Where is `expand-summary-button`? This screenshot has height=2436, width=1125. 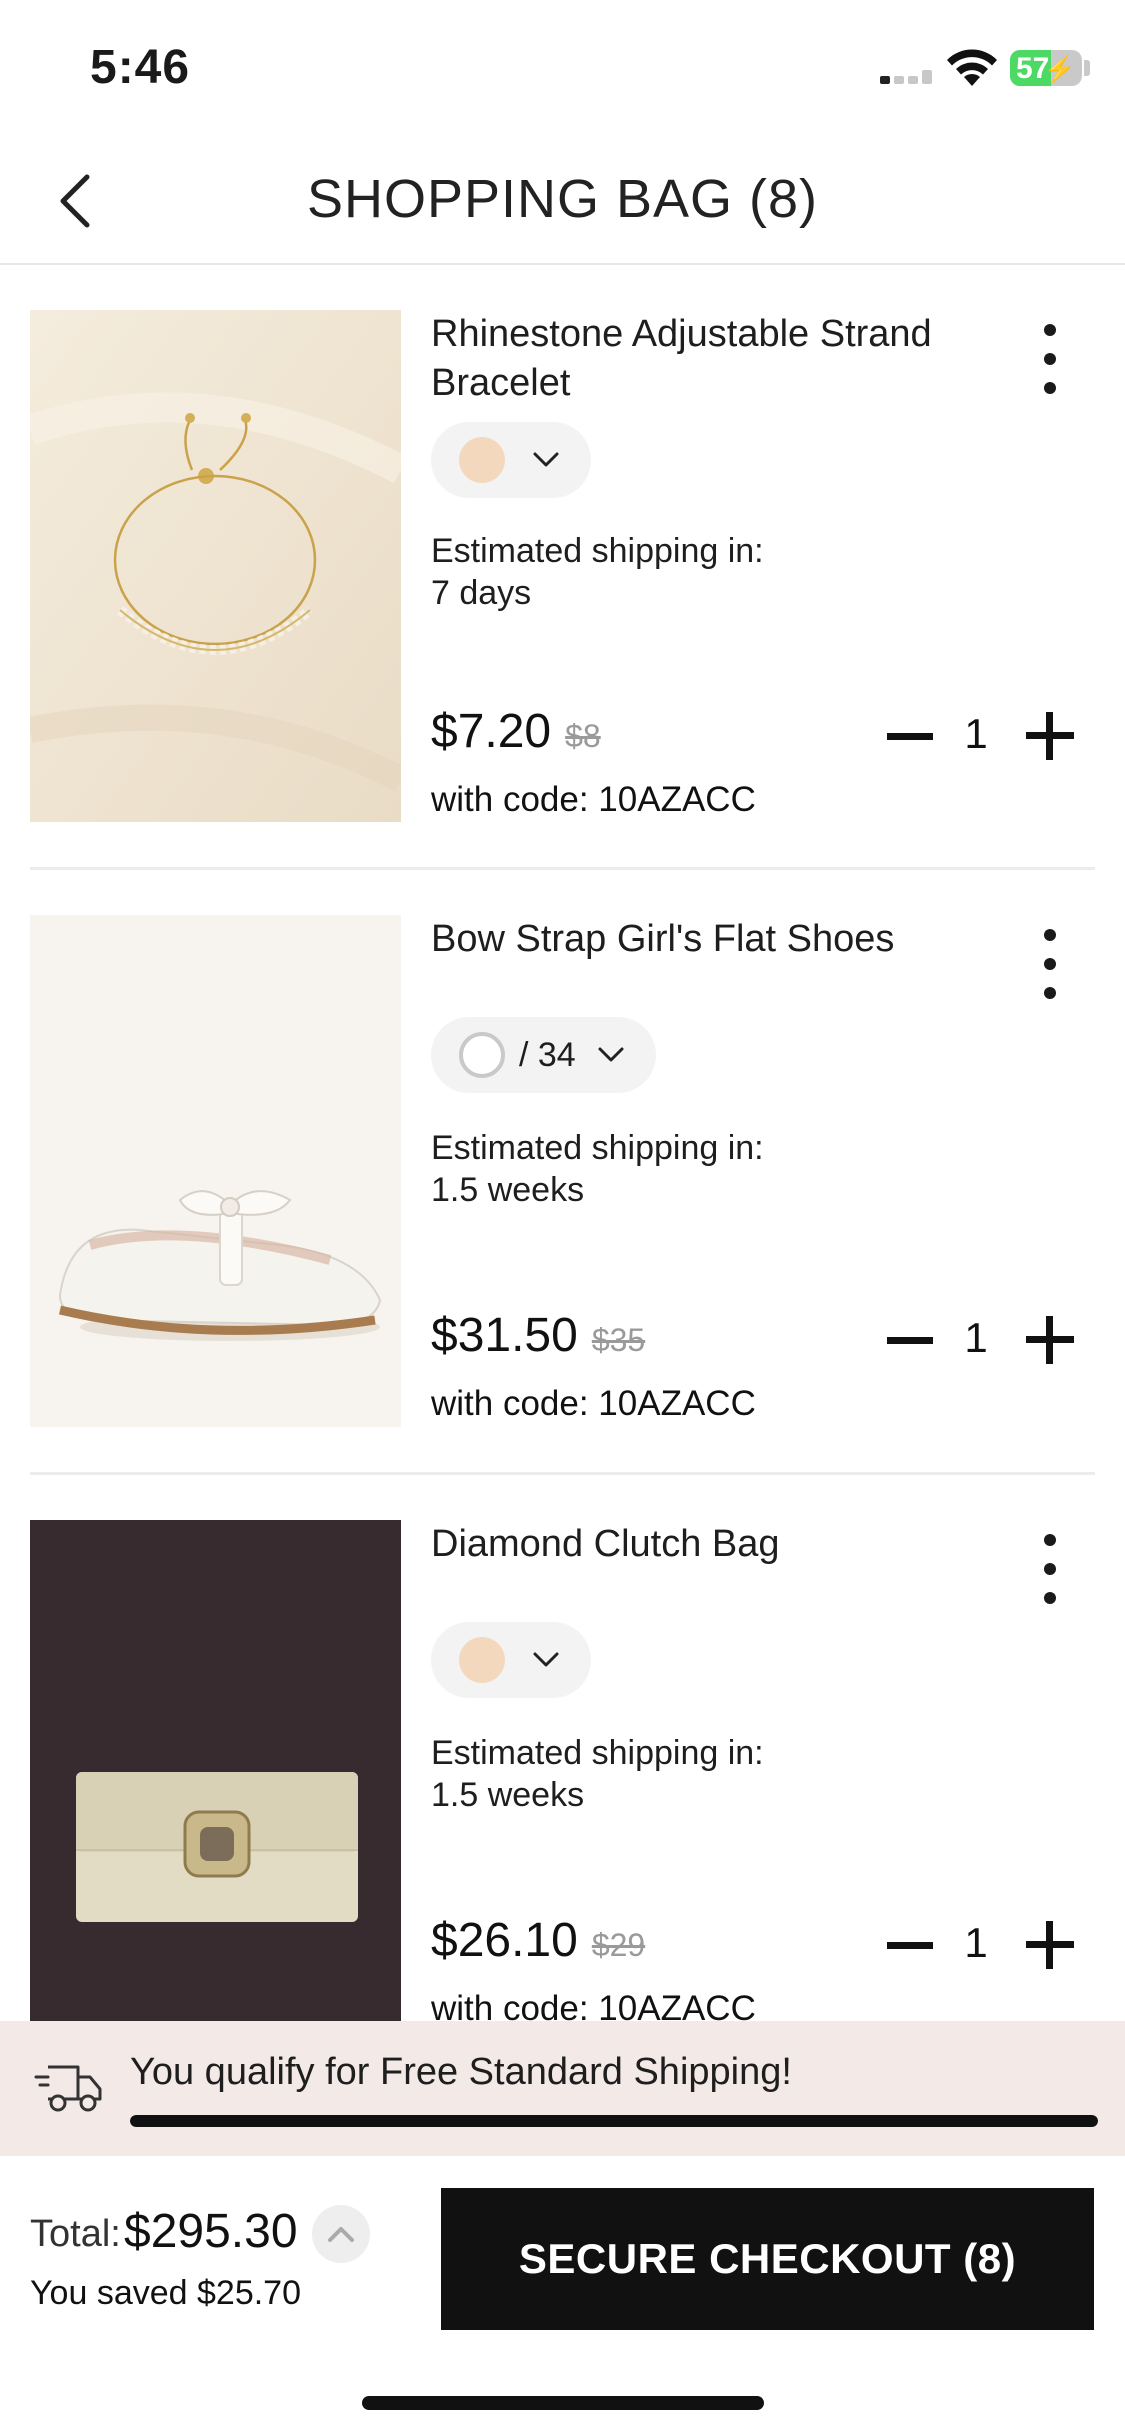
expand-summary-button is located at coordinates (341, 2234).